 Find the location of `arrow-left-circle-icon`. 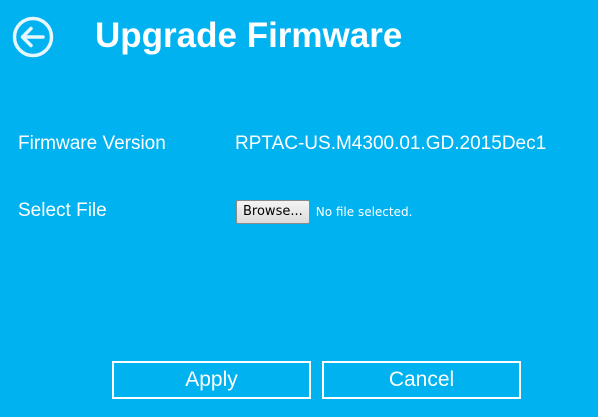

arrow-left-circle-icon is located at coordinates (33, 37).